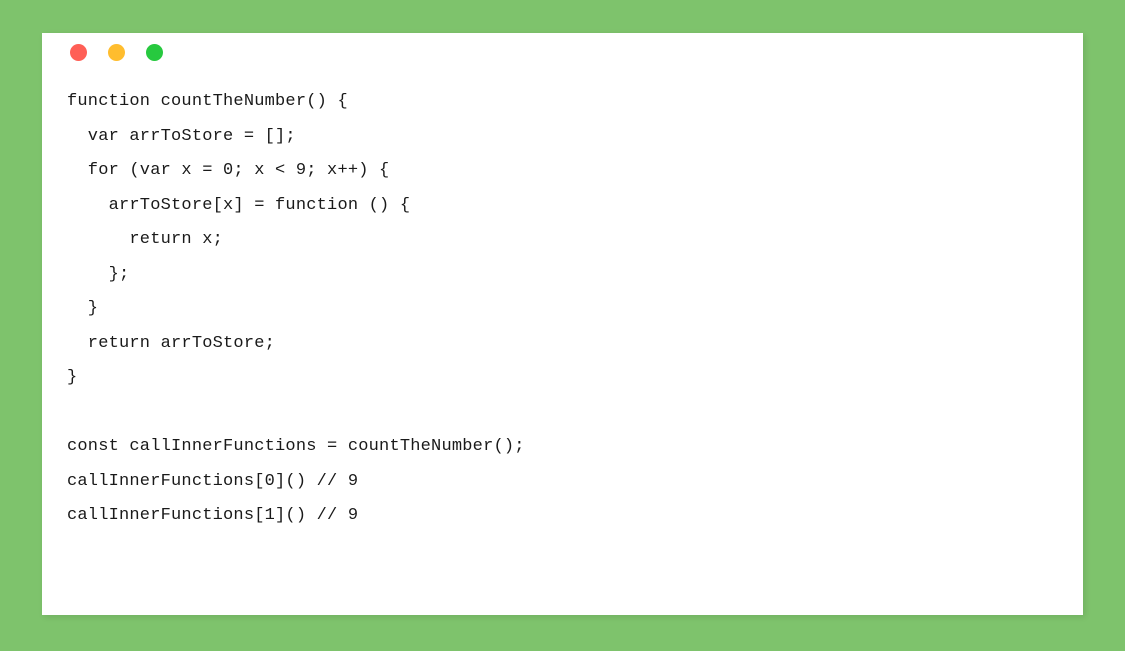 The height and width of the screenshot is (651, 1125). Describe the element at coordinates (154, 52) in the screenshot. I see `maximize-window-icon` at that location.